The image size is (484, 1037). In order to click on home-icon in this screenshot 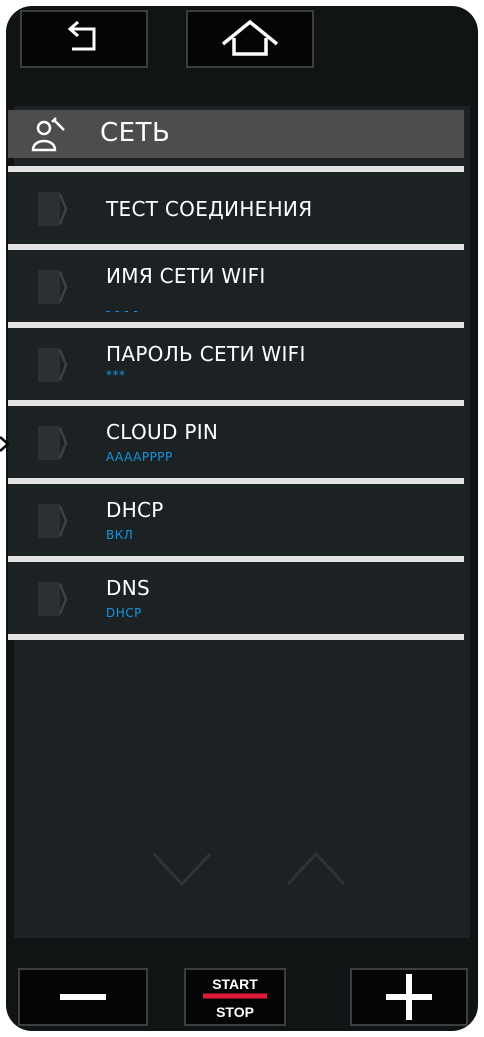, I will do `click(250, 37)`.